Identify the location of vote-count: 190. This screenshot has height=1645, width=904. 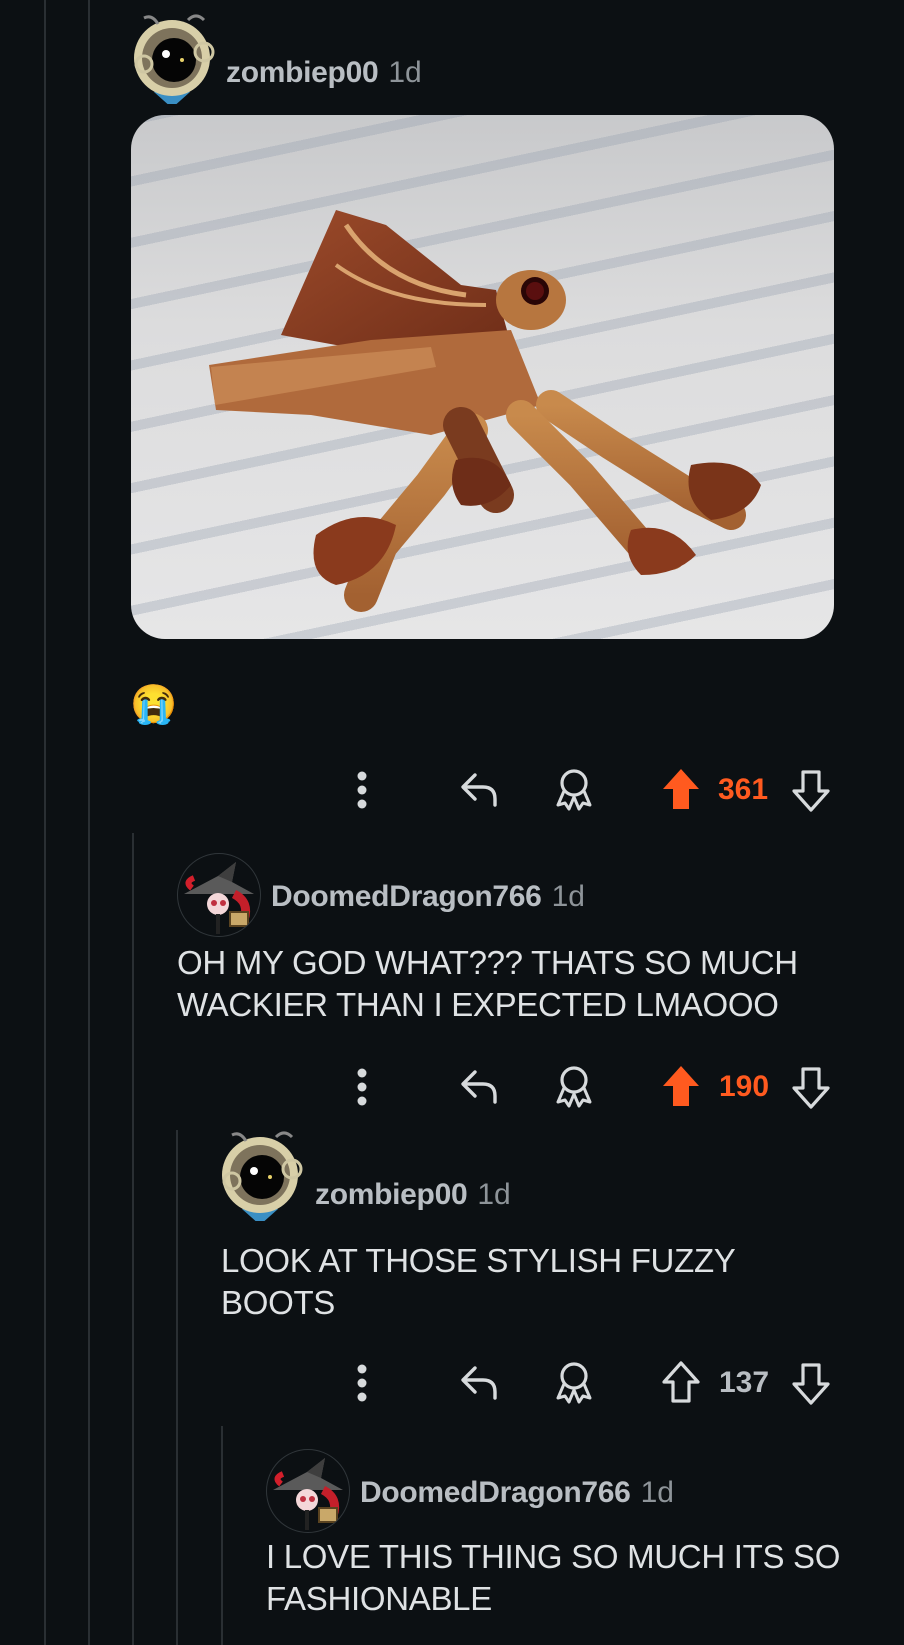
(744, 1086).